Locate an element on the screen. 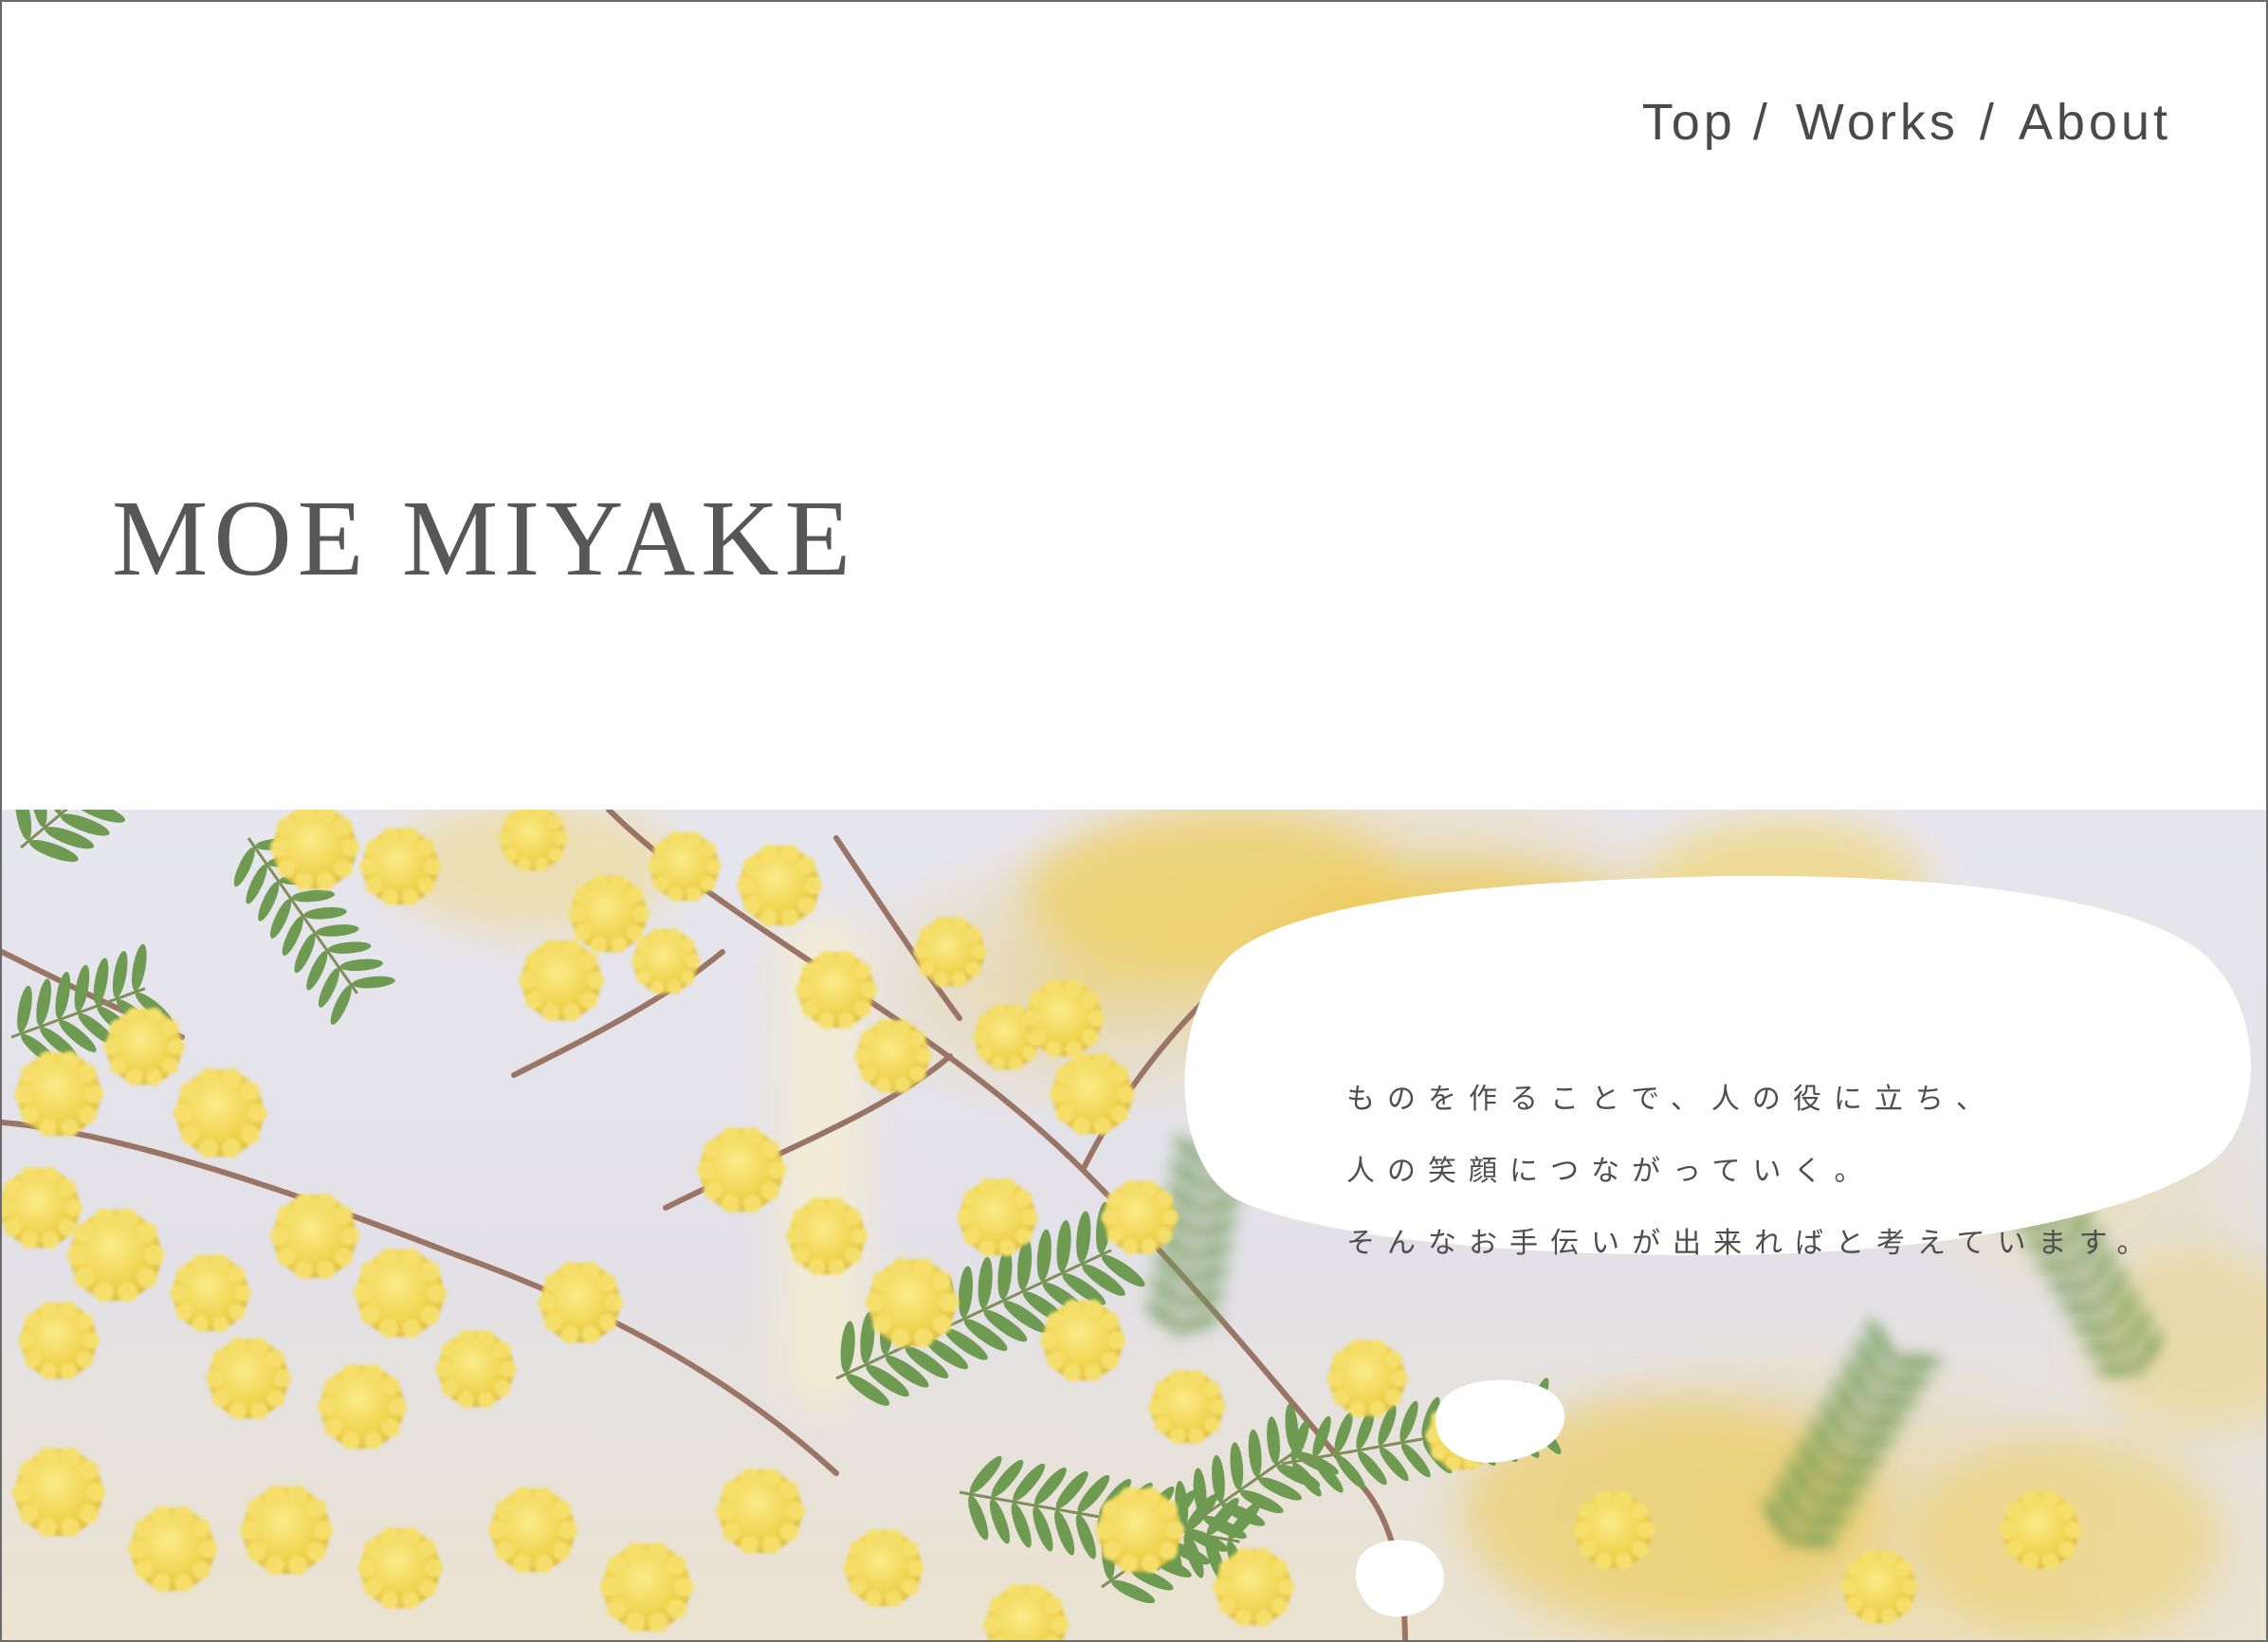  nav-about-link: About is located at coordinates (2095, 122).